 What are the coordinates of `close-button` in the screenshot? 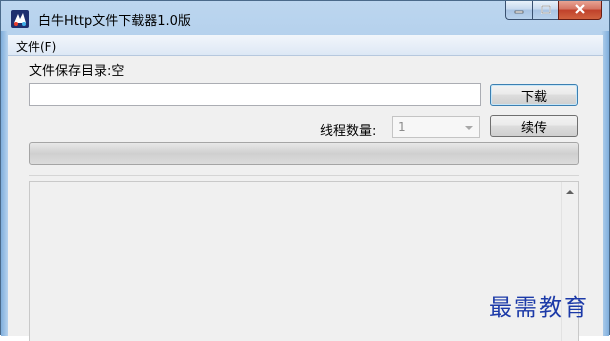 It's located at (580, 10).